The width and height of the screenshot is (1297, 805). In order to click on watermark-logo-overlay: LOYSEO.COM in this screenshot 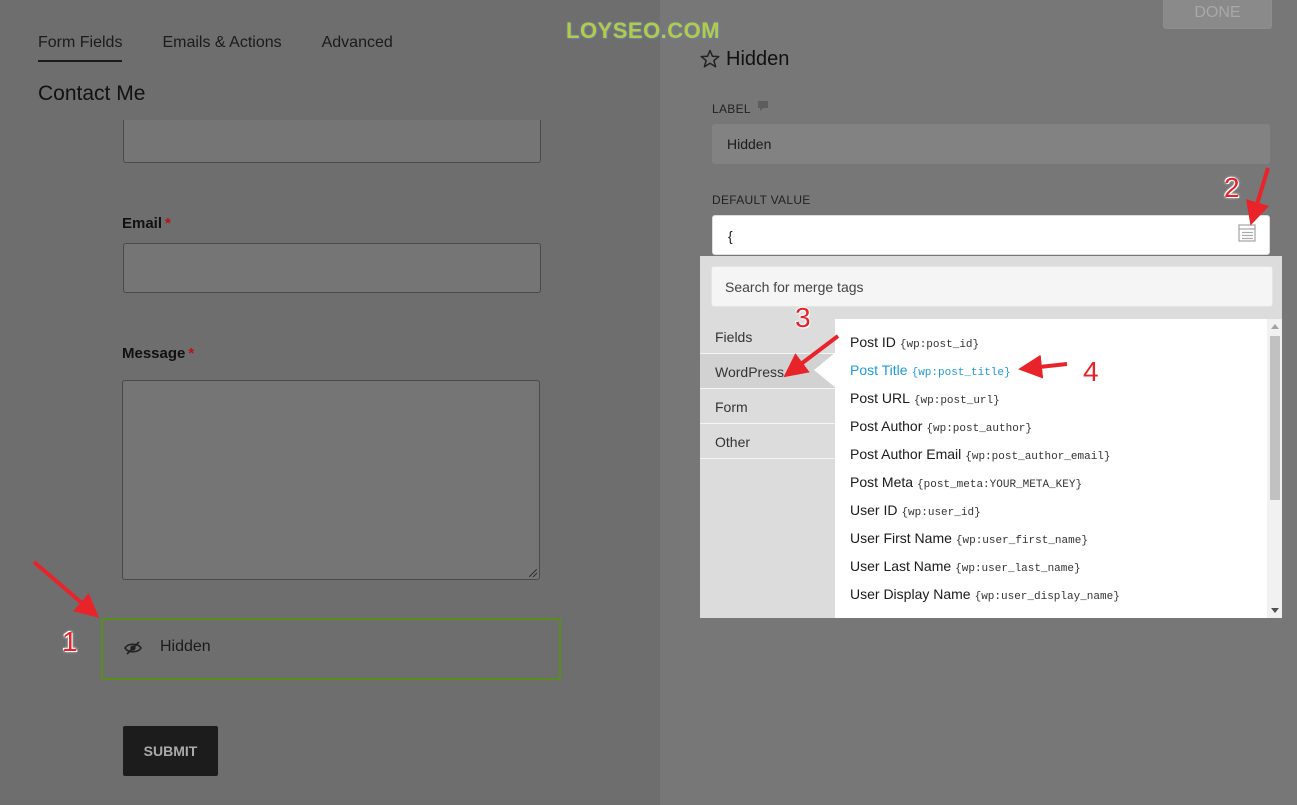, I will do `click(643, 30)`.